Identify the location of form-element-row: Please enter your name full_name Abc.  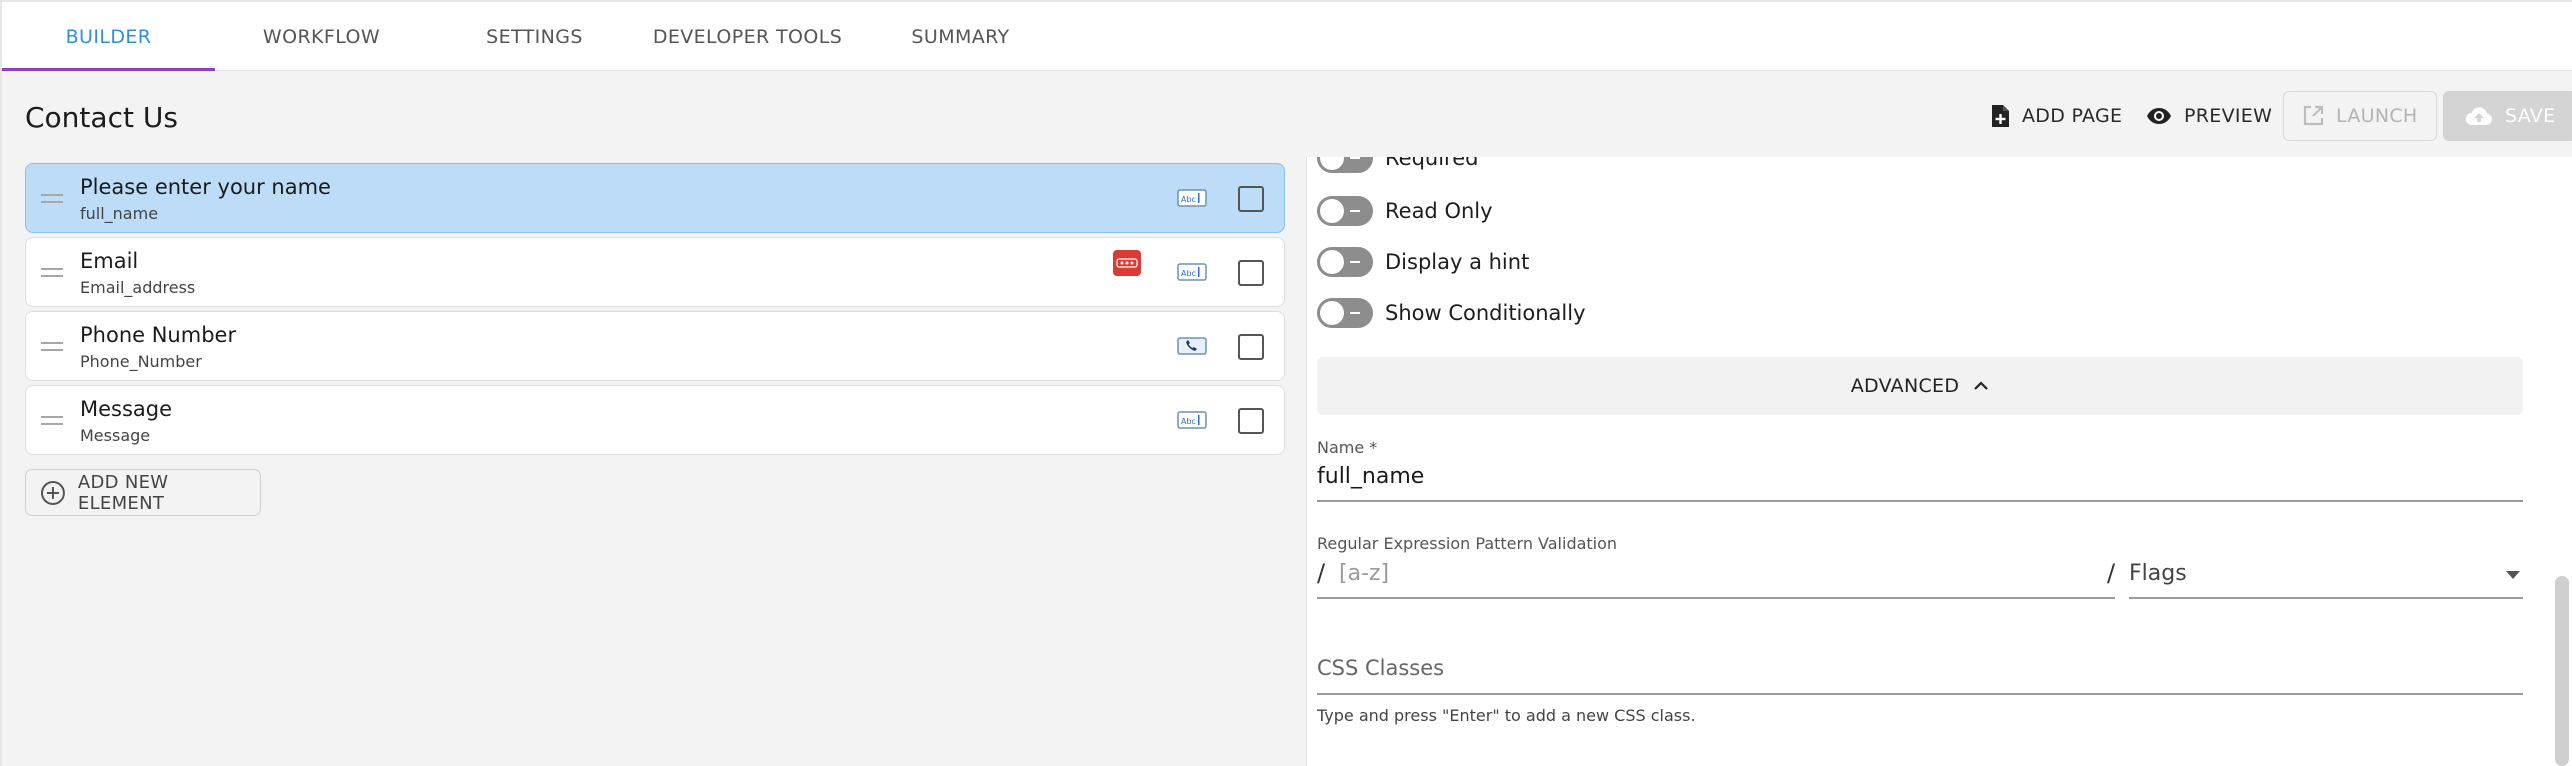
(655, 198).